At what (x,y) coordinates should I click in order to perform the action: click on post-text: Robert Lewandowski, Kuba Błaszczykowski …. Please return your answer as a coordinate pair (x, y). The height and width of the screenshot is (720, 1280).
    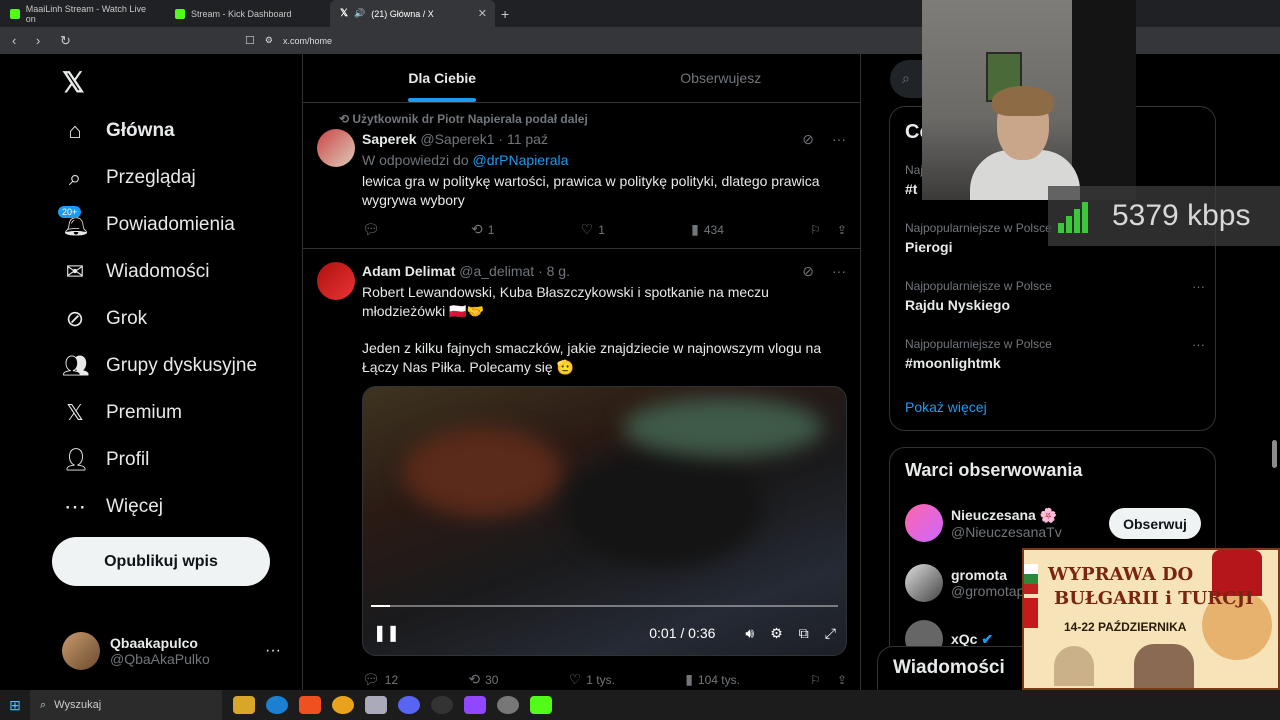
    Looking at the image, I should click on (565, 301).